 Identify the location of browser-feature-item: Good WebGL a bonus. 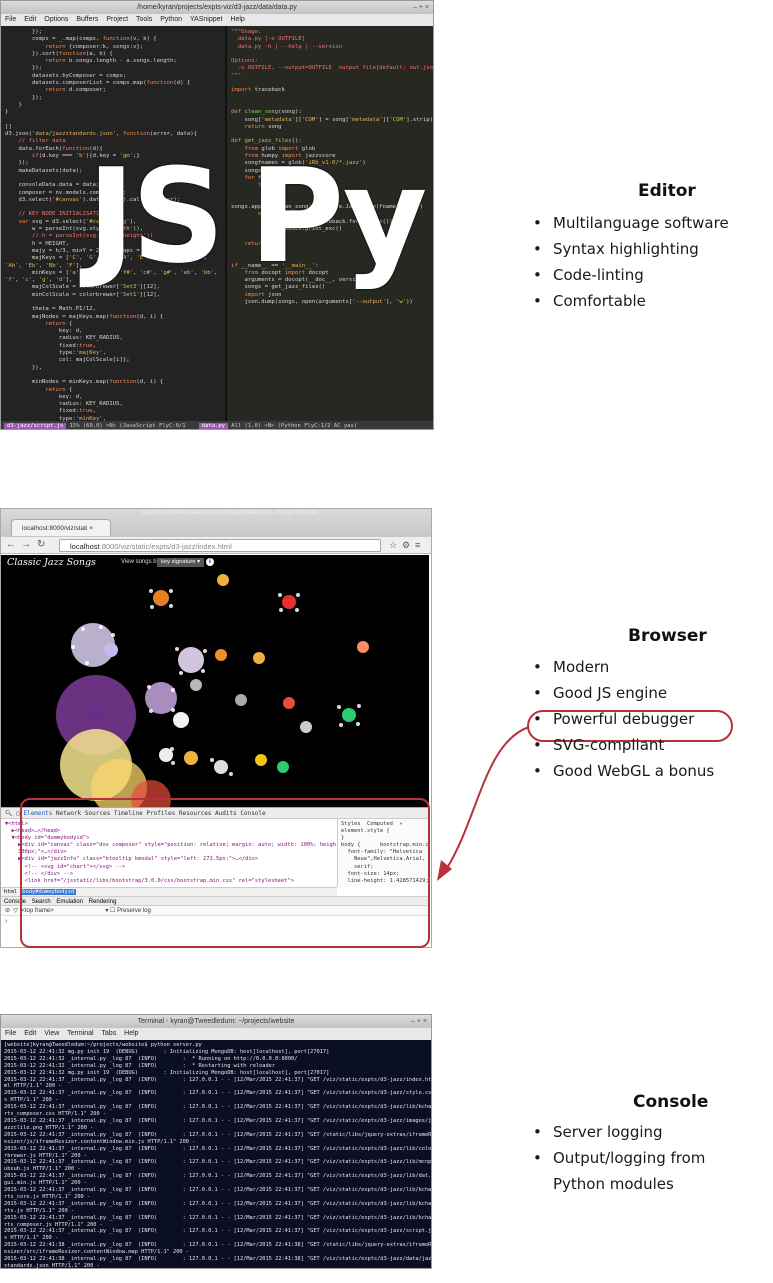
(622, 771).